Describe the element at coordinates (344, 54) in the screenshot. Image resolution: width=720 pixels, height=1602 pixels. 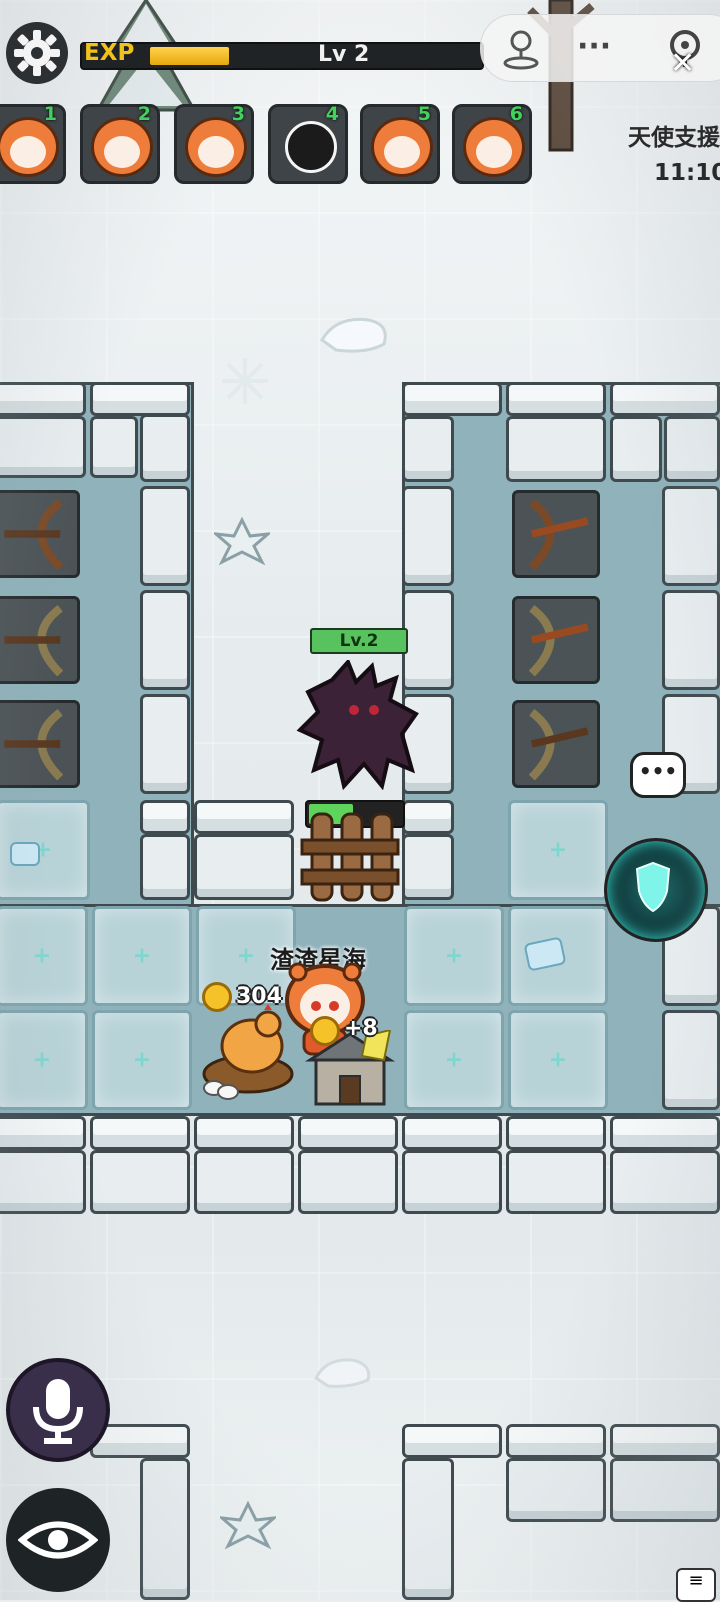
I see `level-label: Lv 2` at that location.